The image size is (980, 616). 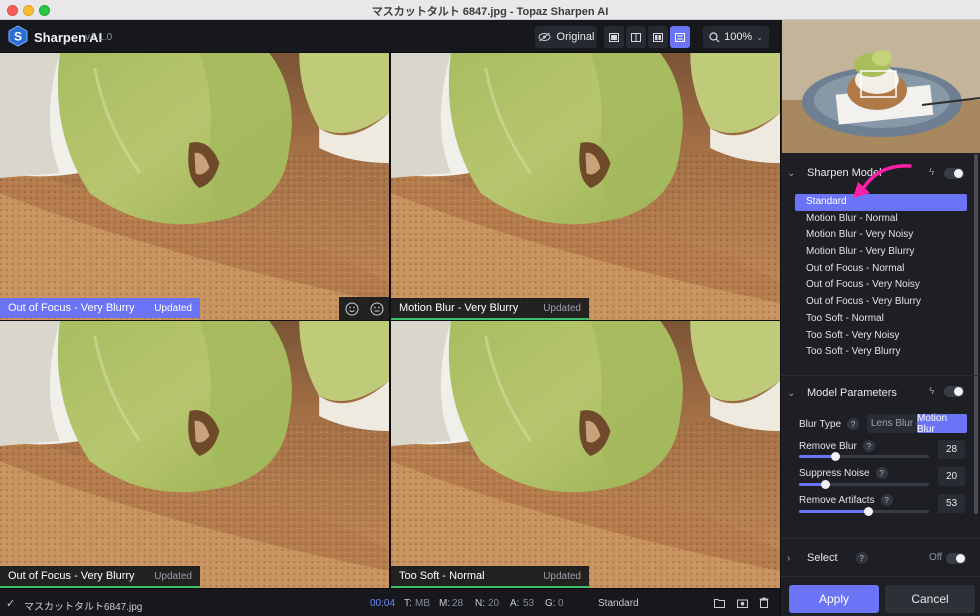 I want to click on cancel-button: Cancel, so click(x=930, y=599).